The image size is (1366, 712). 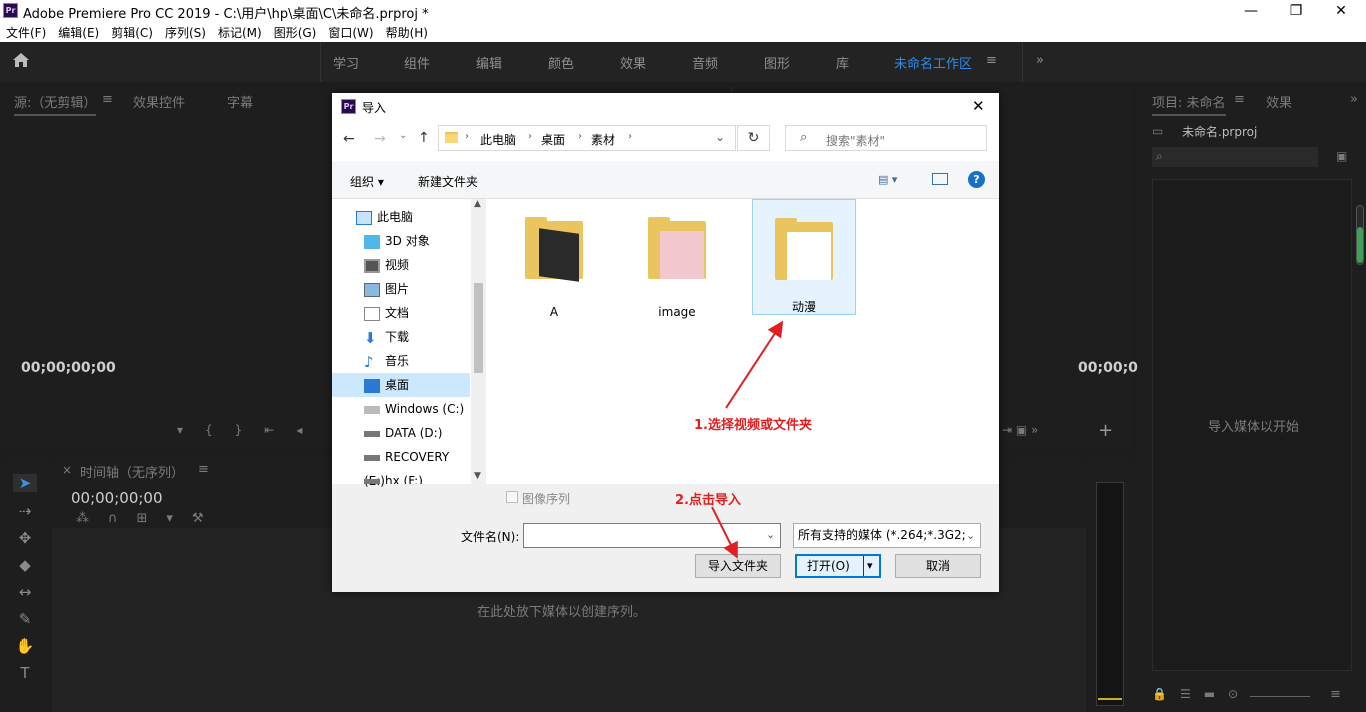 I want to click on annotation-step-1: 1.选择视频或文件夹, so click(x=753, y=425).